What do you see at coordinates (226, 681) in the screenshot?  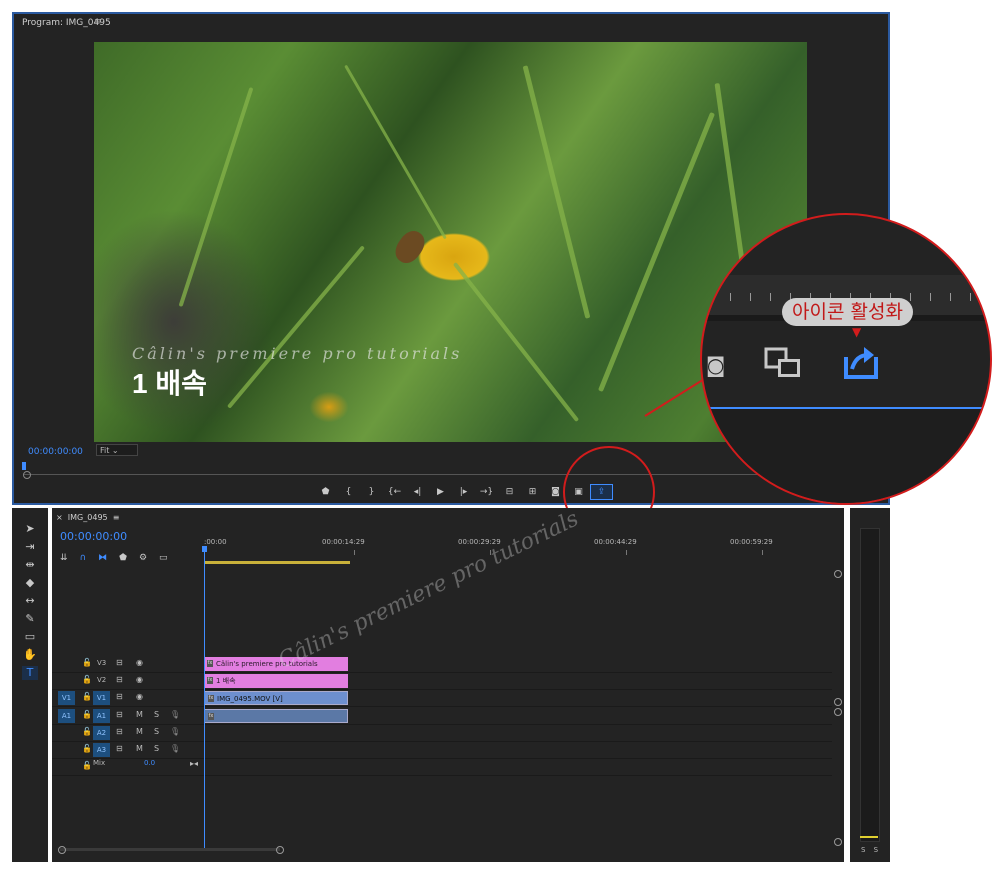 I see `clip-label: 1 배속` at bounding box center [226, 681].